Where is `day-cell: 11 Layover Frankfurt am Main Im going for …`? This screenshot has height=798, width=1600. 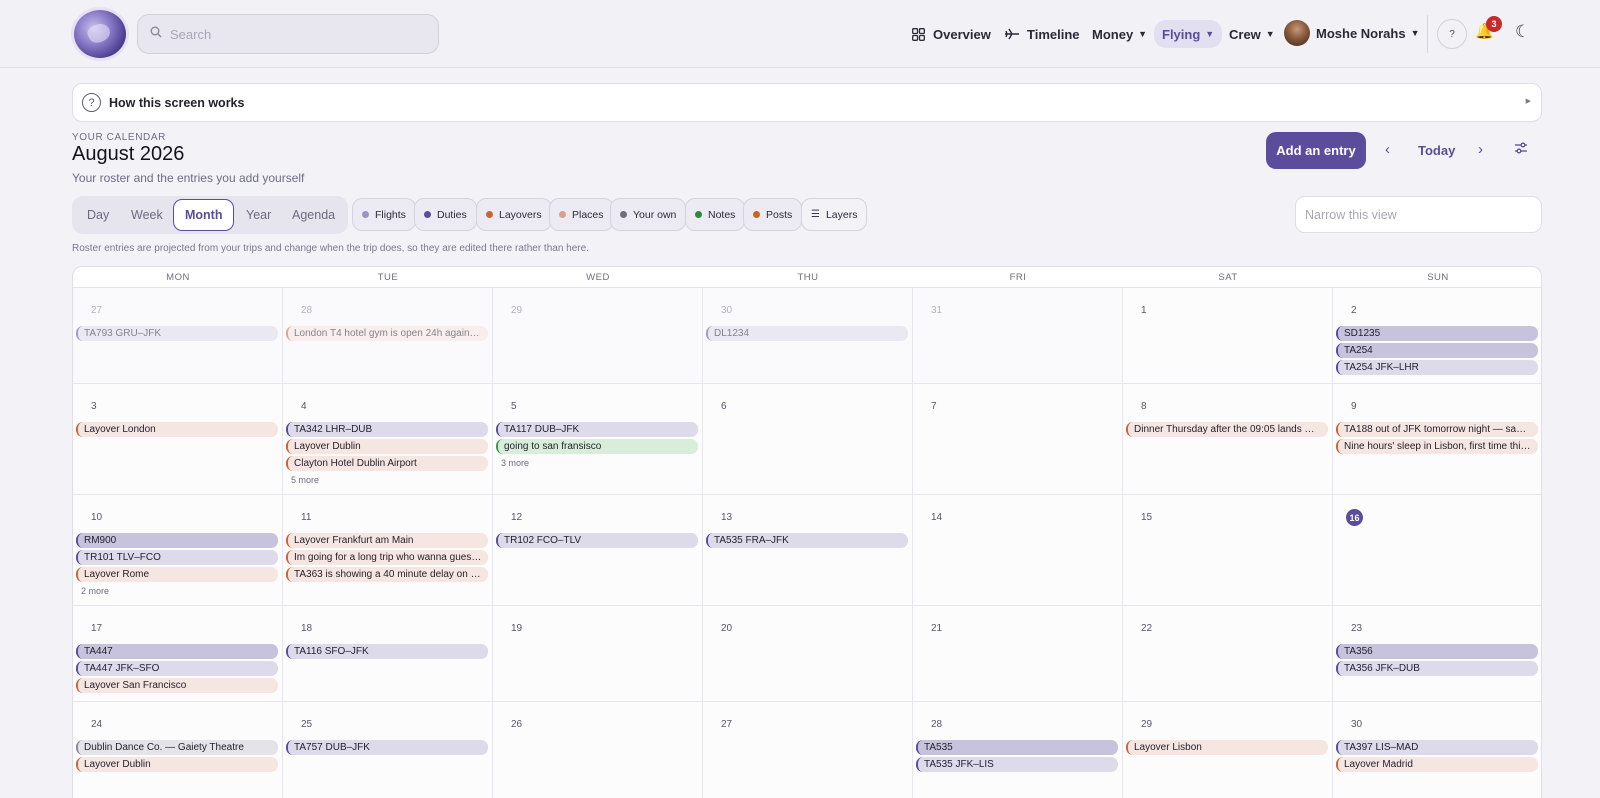 day-cell: 11 Layover Frankfurt am Main Im going for … is located at coordinates (388, 550).